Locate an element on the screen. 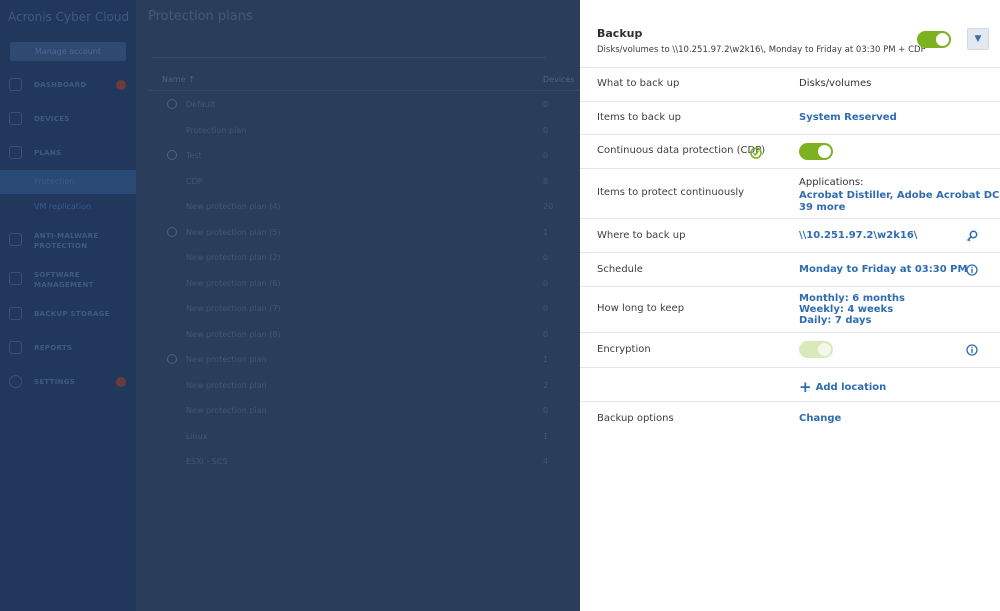  table-row: New protection plan (4) 20 is located at coordinates (358, 206).